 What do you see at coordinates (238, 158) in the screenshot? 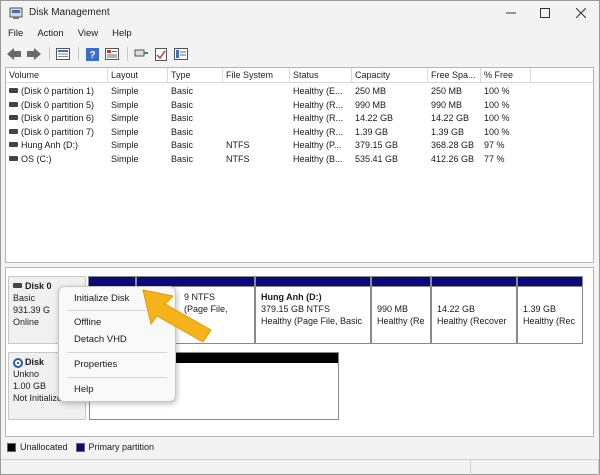
I see `cell-file-system: NTFS` at bounding box center [238, 158].